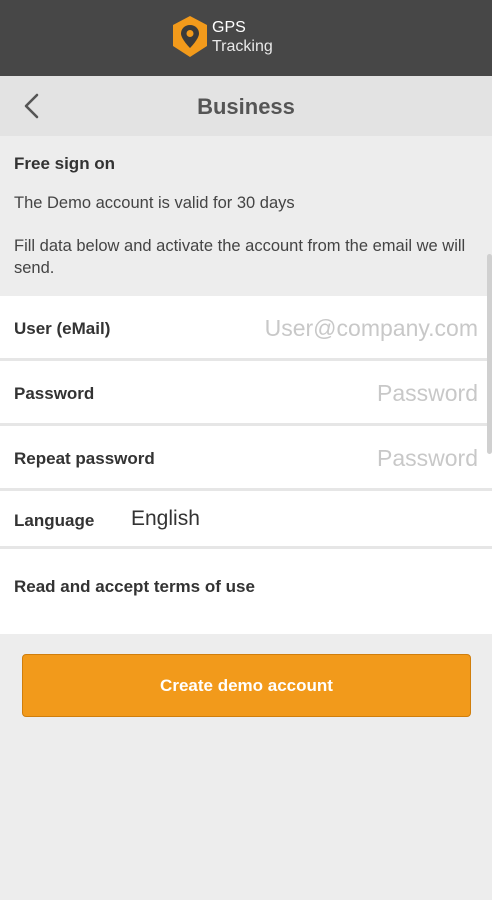 The width and height of the screenshot is (492, 900). Describe the element at coordinates (246, 393) in the screenshot. I see `password-field: Password Password` at that location.